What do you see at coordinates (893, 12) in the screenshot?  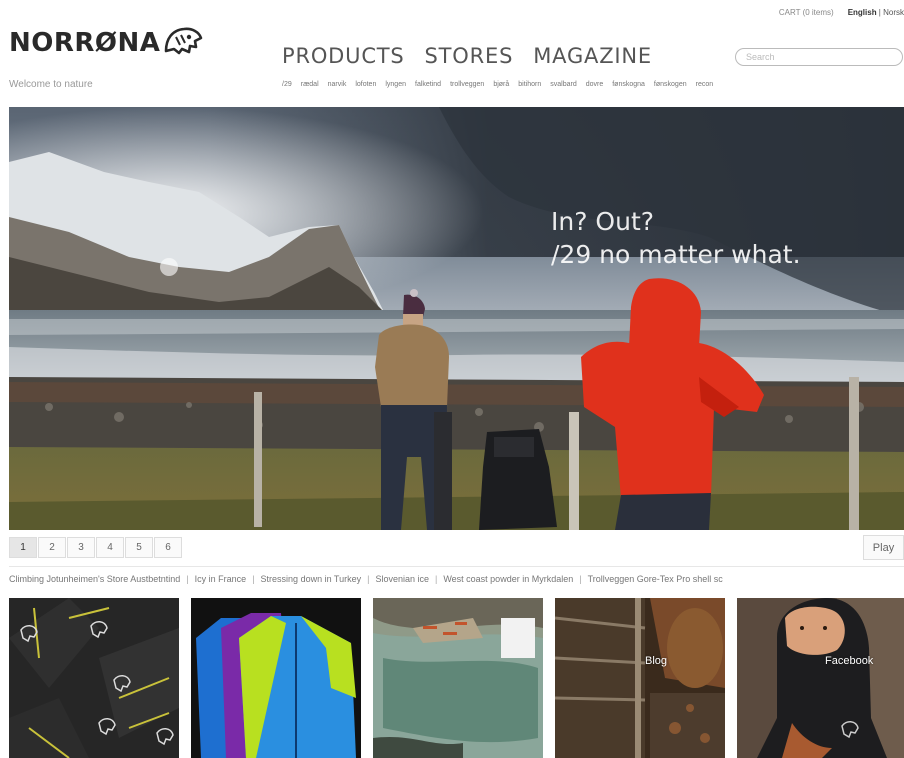 I see `language-norsk-link: Norsk` at bounding box center [893, 12].